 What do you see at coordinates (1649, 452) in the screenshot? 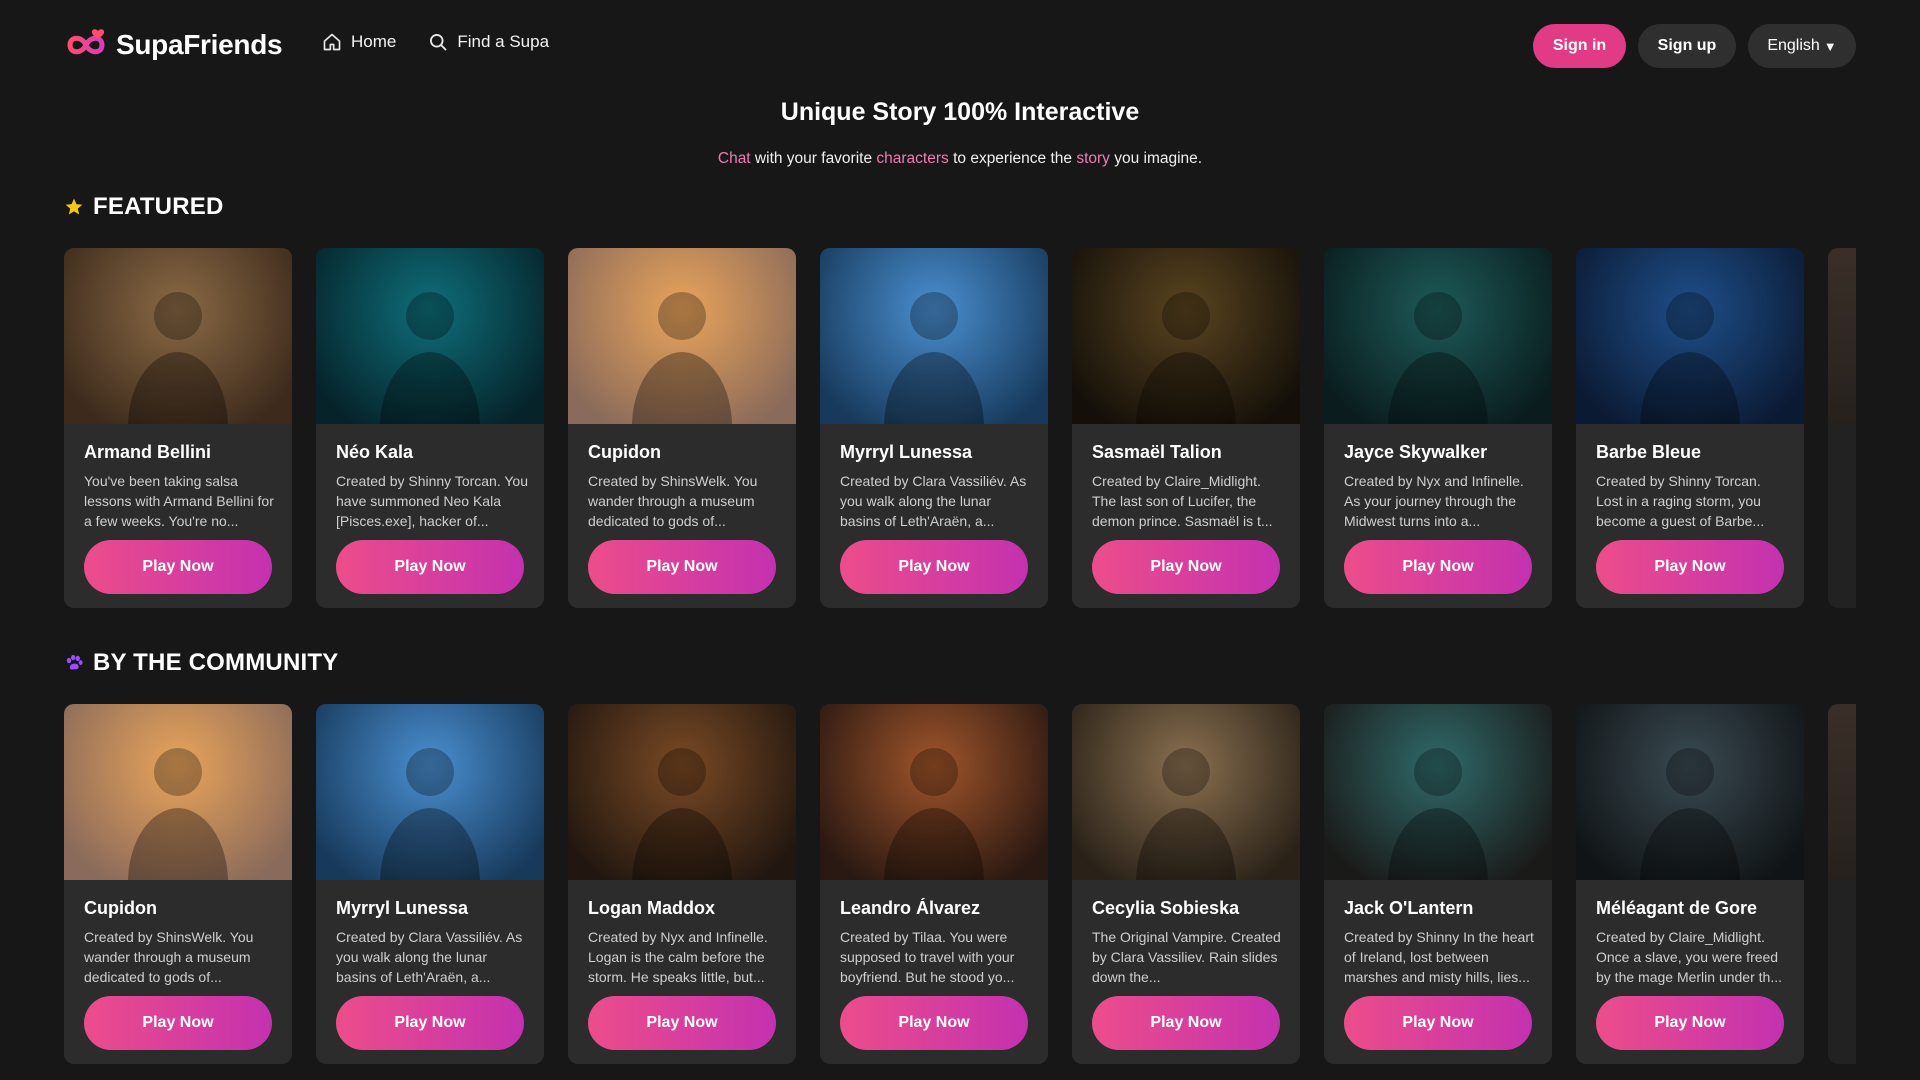
I see `character-name: Barbe Bleue` at bounding box center [1649, 452].